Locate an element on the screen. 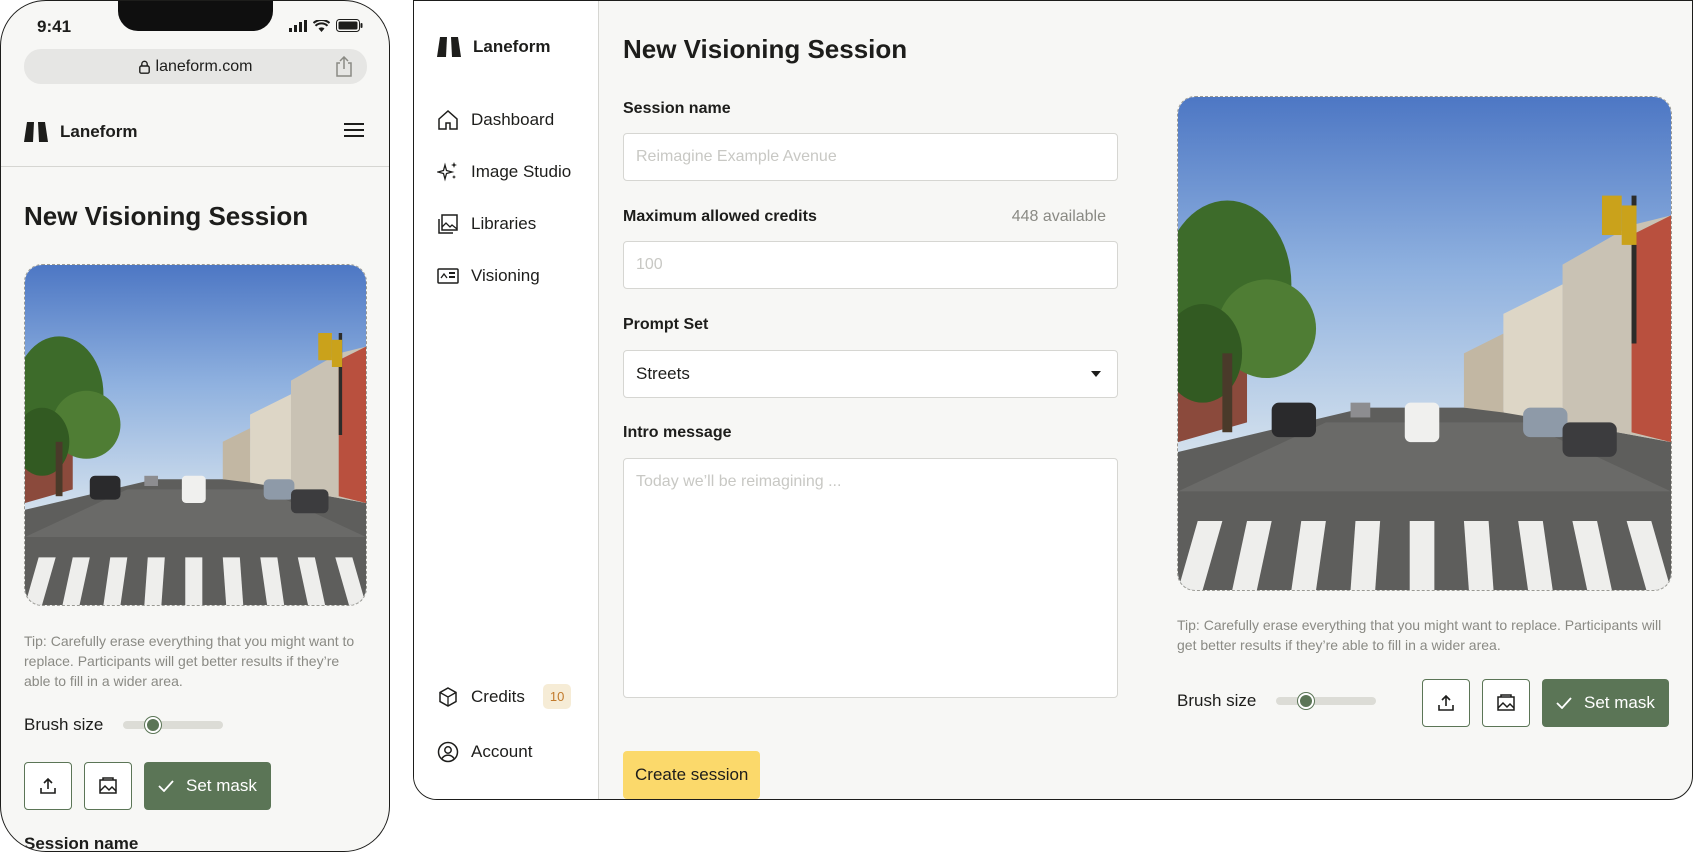 The width and height of the screenshot is (1693, 852). images-icon is located at coordinates (448, 224).